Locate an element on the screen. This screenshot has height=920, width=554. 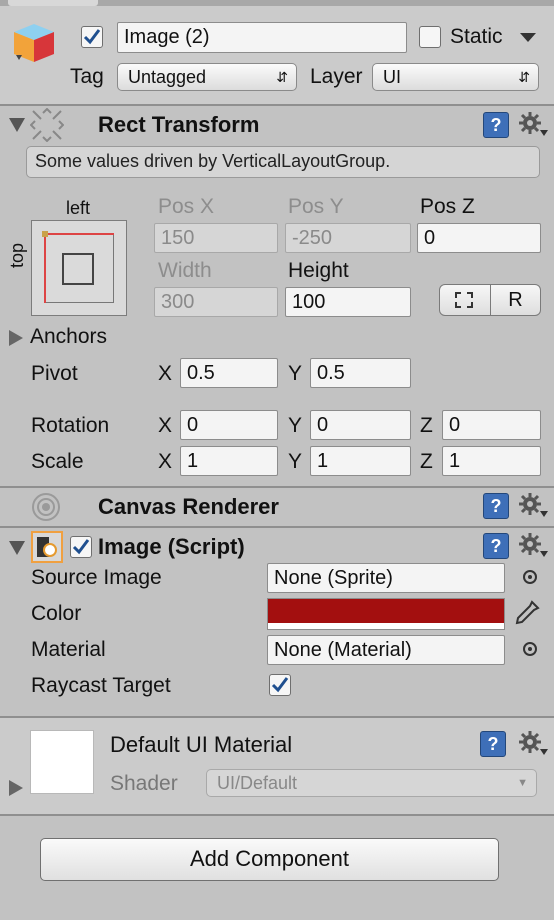
add-component-button: Add Component is located at coordinates (269, 859).